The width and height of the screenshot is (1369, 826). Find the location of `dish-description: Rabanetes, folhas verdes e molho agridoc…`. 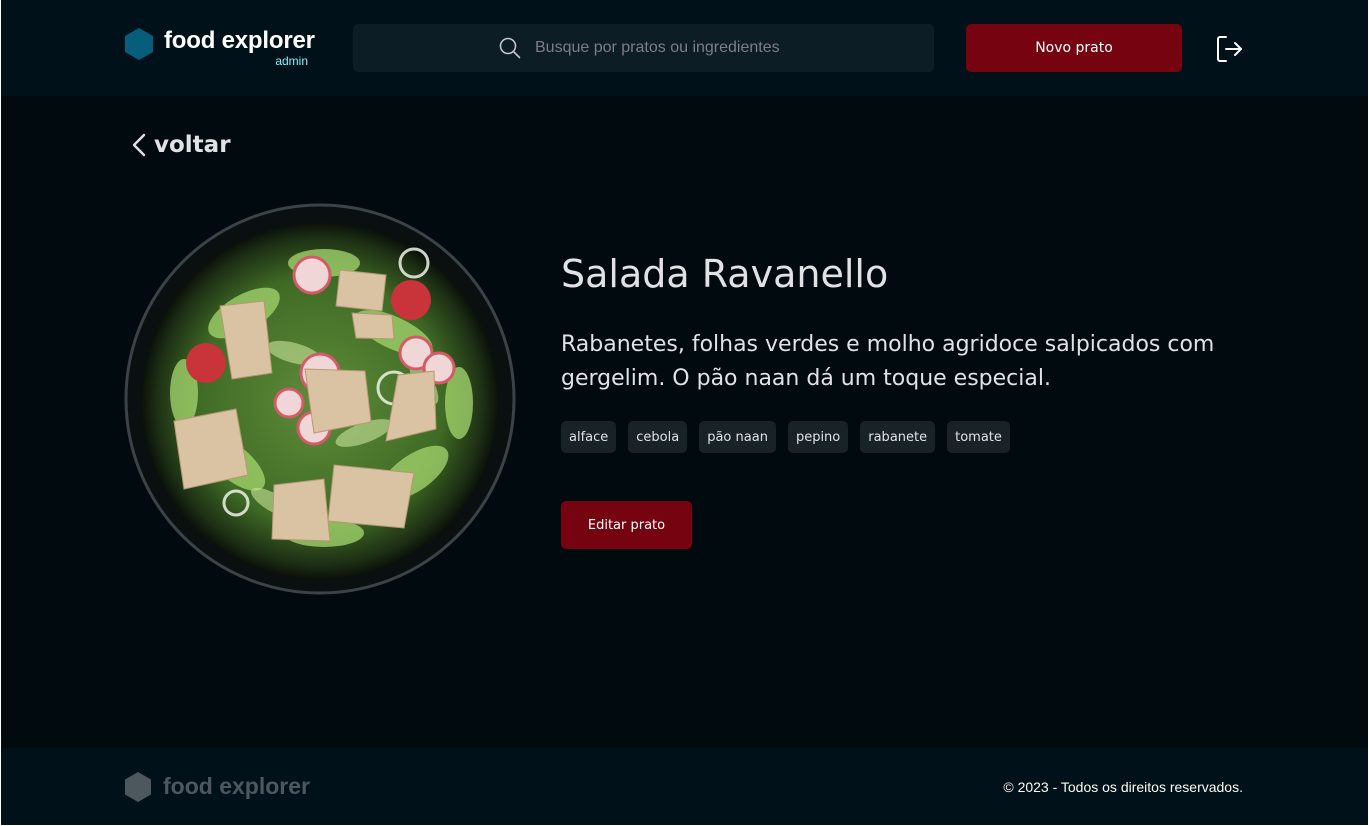

dish-description: Rabanetes, folhas verdes e molho agridoc… is located at coordinates (888, 361).